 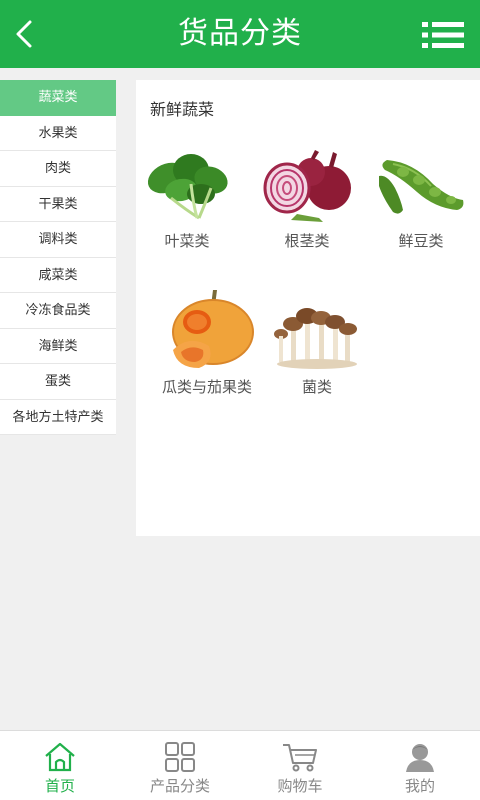 I want to click on category-fresh-beans: 鲜豆类, so click(x=421, y=199).